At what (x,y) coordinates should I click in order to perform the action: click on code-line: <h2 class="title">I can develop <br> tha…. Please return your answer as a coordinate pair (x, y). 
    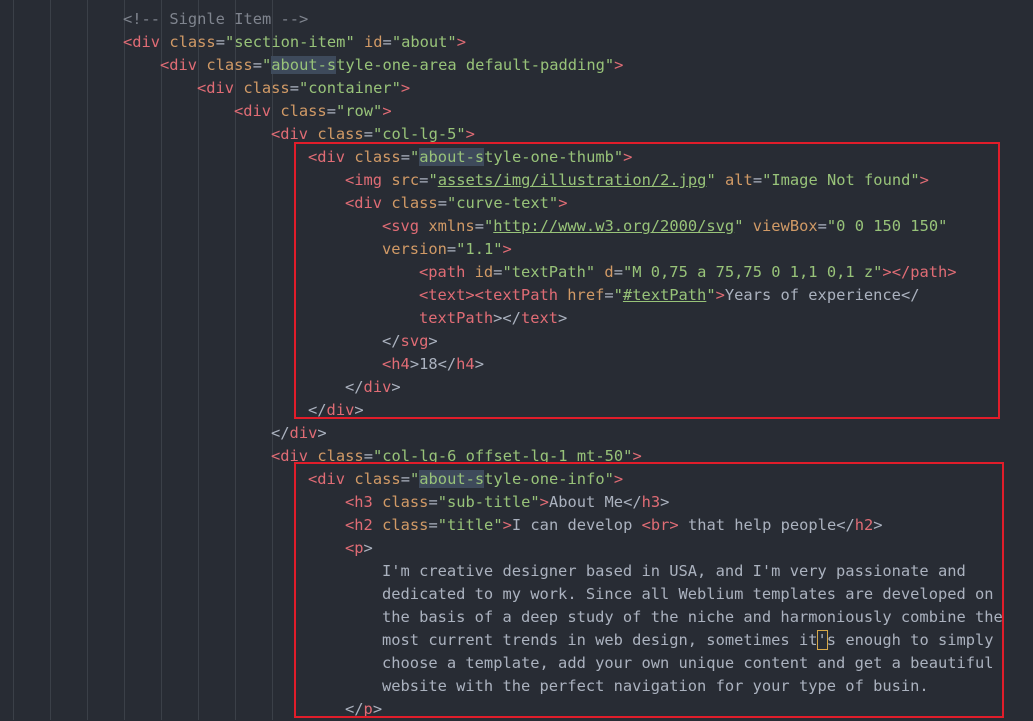
    Looking at the image, I should click on (614, 525).